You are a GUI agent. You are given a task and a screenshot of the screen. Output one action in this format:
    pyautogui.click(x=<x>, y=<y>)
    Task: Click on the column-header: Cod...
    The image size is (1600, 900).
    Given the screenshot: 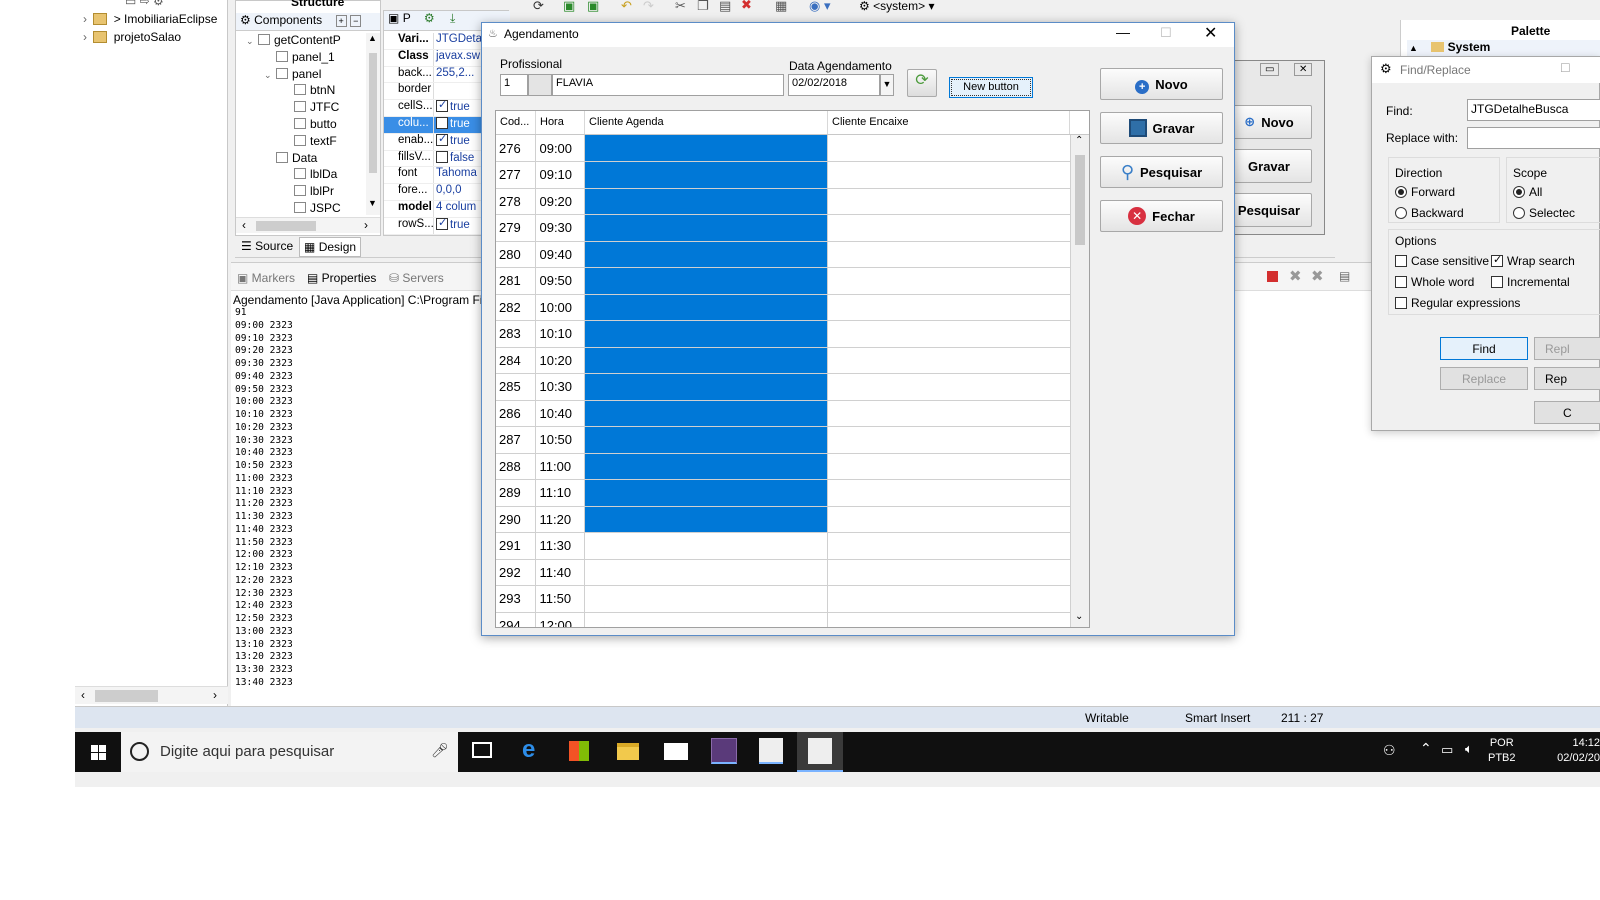 What is the action you would take?
    pyautogui.click(x=516, y=122)
    